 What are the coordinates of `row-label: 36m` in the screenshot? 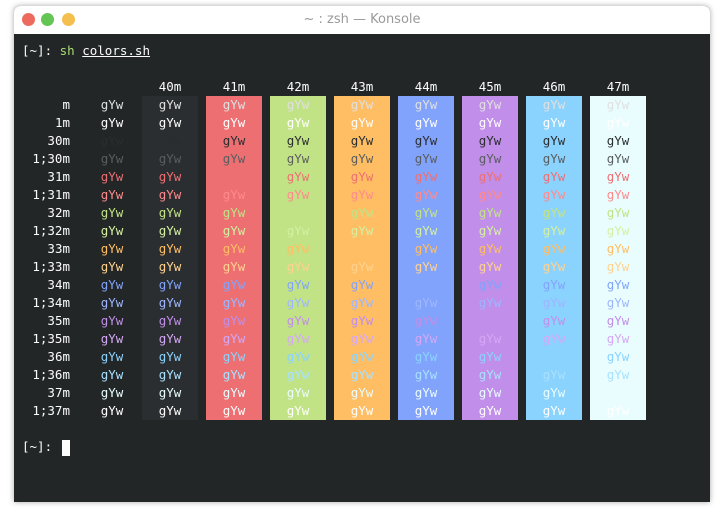 It's located at (58, 356).